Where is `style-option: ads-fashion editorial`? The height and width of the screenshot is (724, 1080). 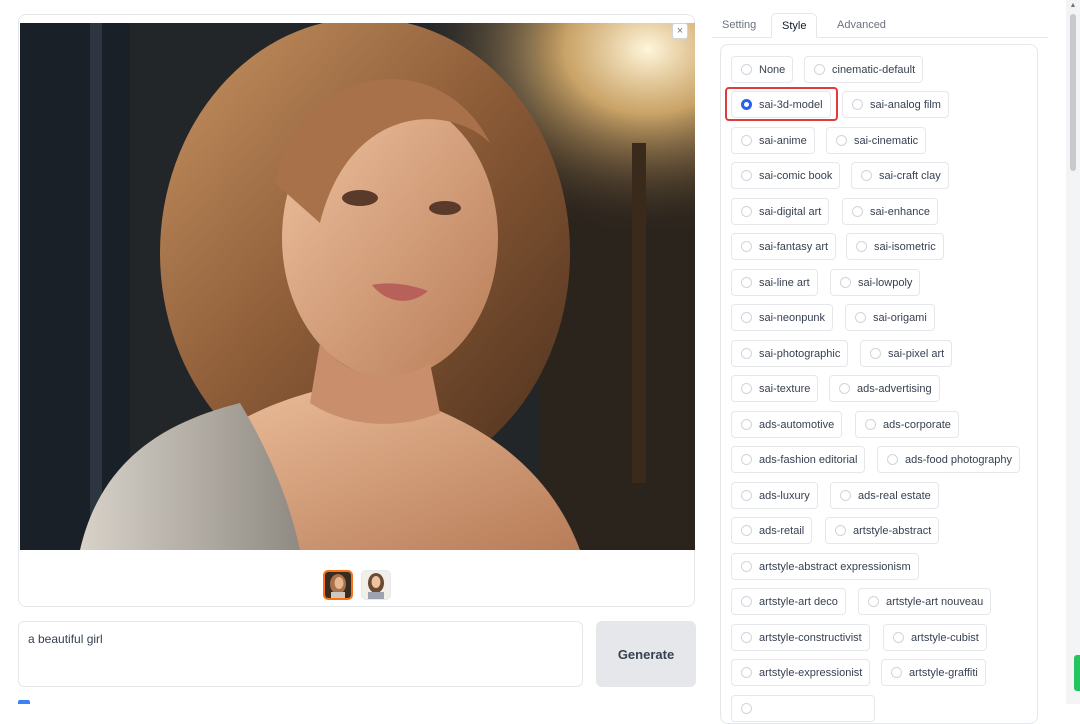 style-option: ads-fashion editorial is located at coordinates (798, 459).